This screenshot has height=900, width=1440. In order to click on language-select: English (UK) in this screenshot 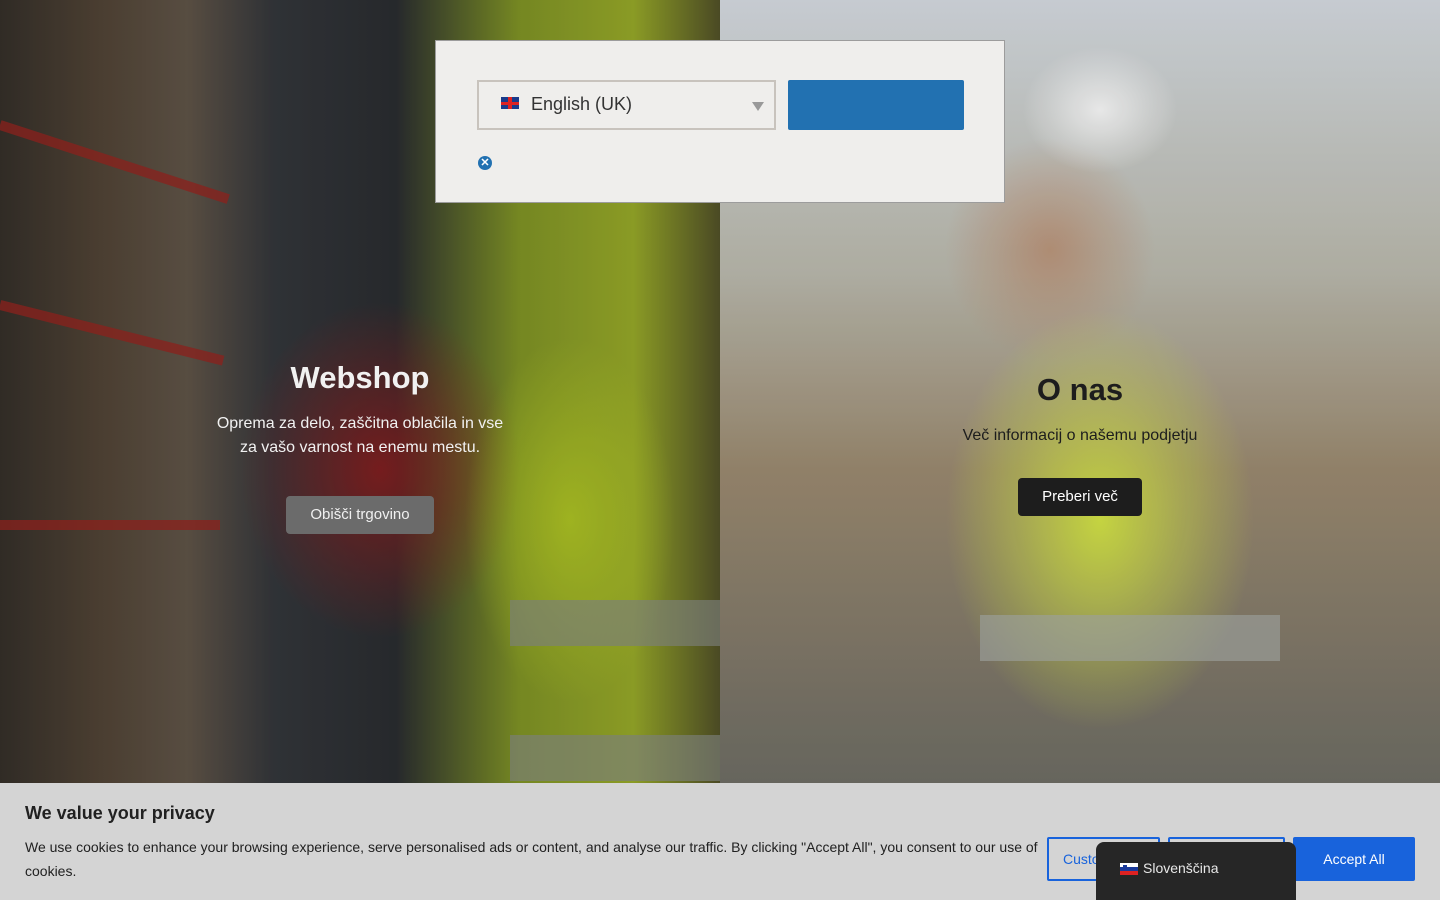, I will do `click(626, 105)`.